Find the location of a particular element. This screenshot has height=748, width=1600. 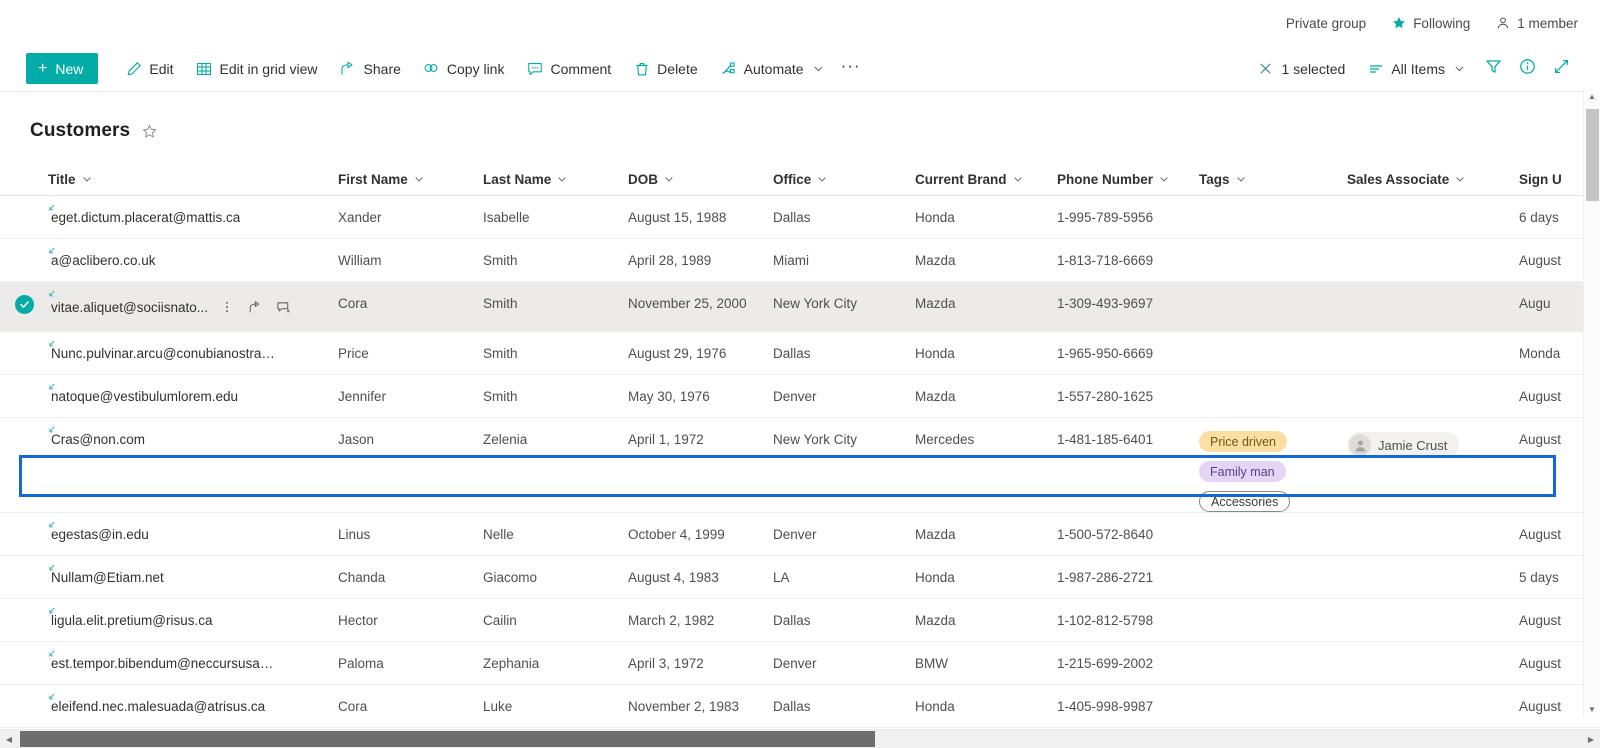

new-button-label: New is located at coordinates (69, 68).